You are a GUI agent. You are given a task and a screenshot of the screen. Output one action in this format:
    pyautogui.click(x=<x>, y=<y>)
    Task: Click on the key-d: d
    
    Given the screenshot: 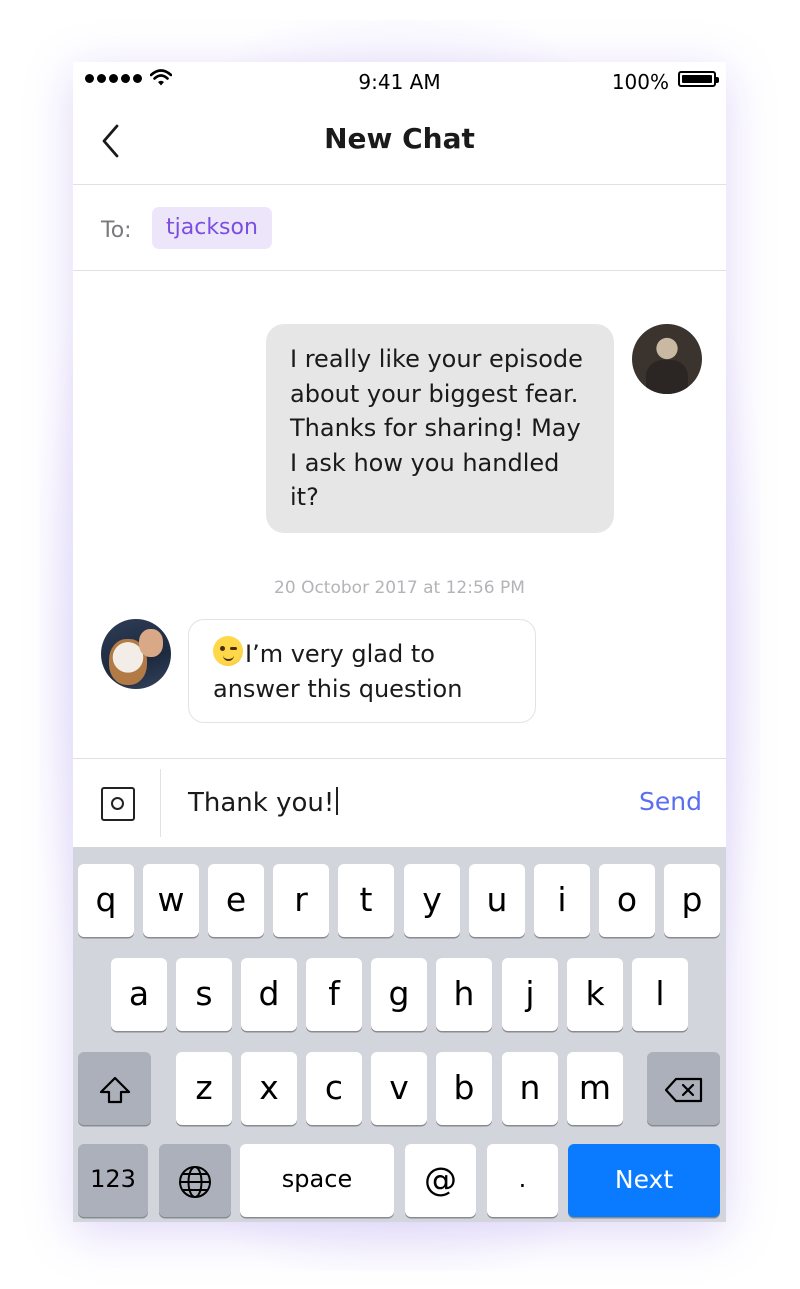 What is the action you would take?
    pyautogui.click(x=269, y=994)
    